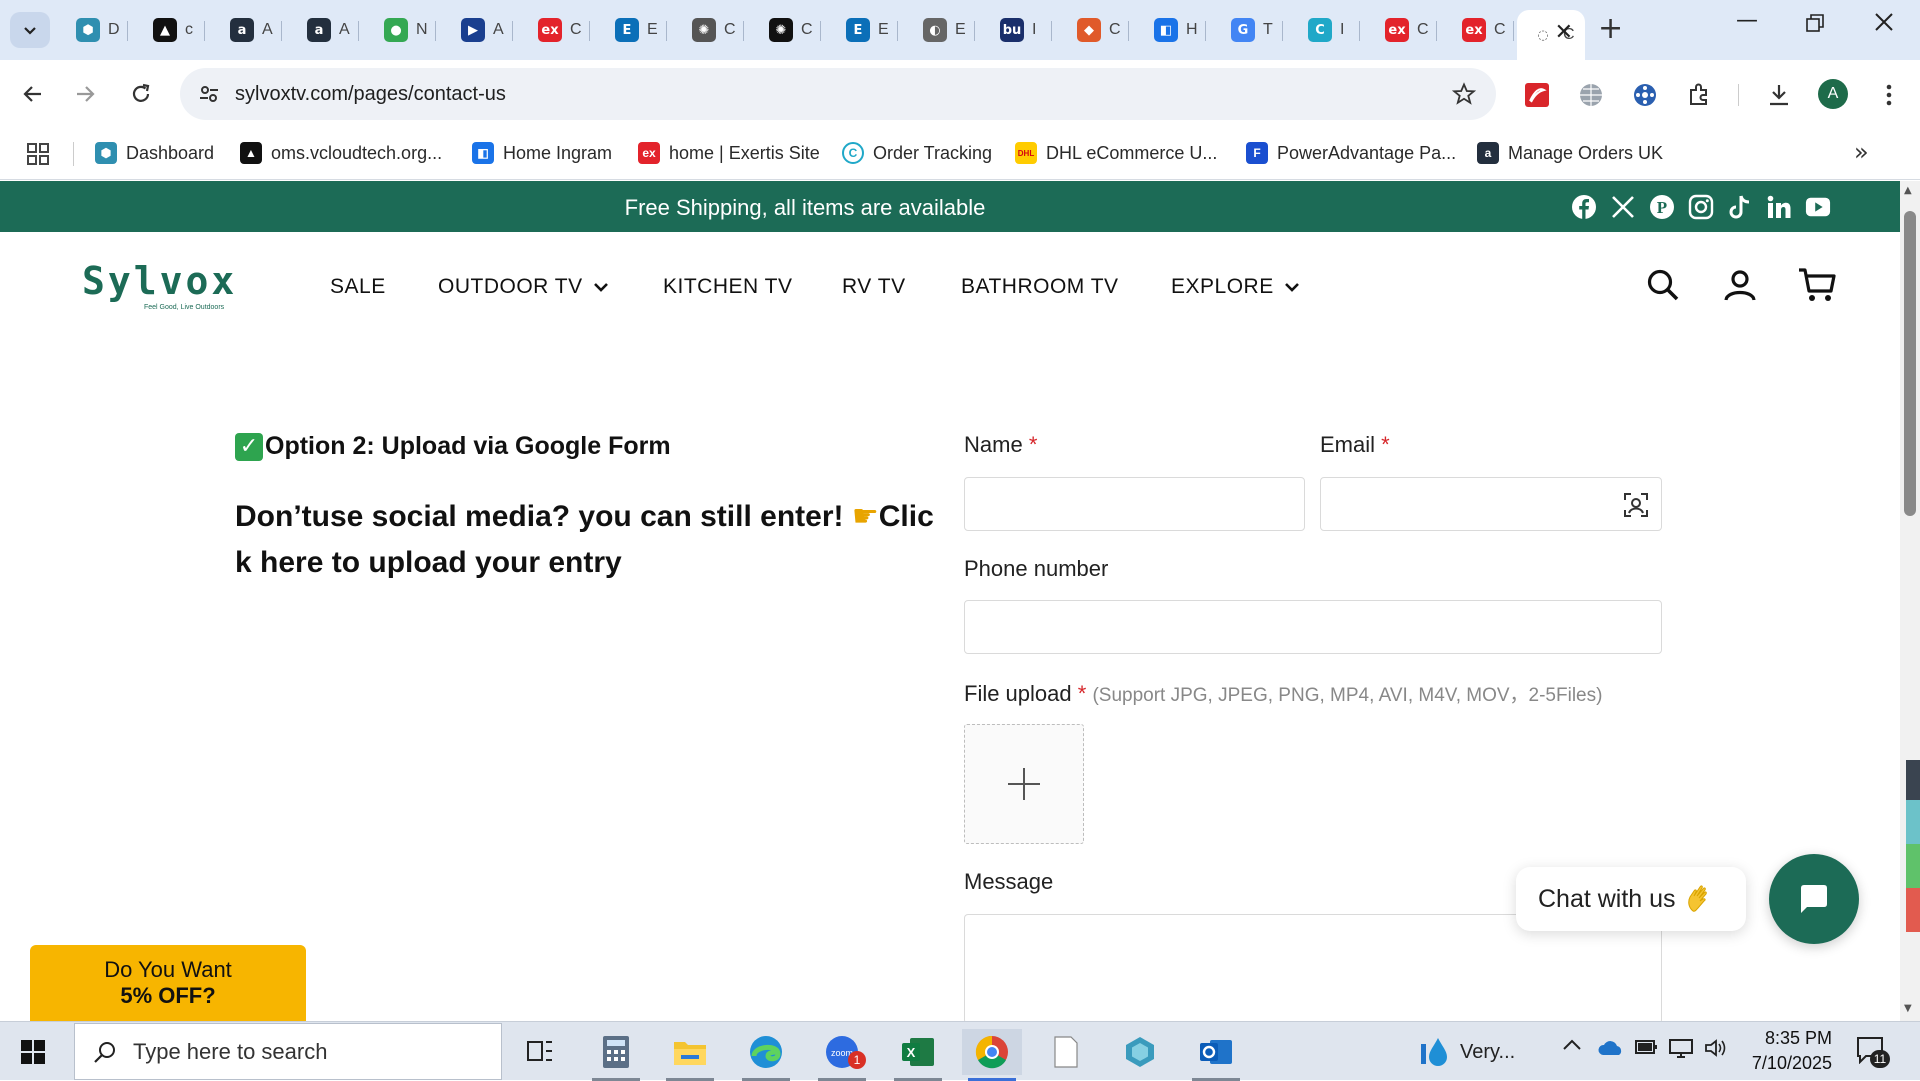 Image resolution: width=1920 pixels, height=1081 pixels. Describe the element at coordinates (942, 30) in the screenshot. I see `browser-tab: ◐ E` at that location.